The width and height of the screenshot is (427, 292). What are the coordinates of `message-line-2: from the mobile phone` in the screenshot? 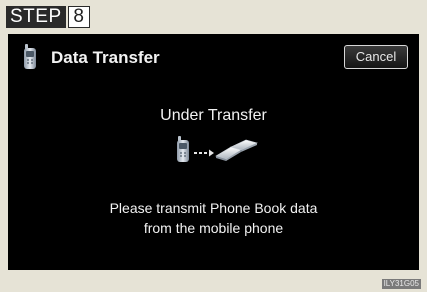 It's located at (213, 228).